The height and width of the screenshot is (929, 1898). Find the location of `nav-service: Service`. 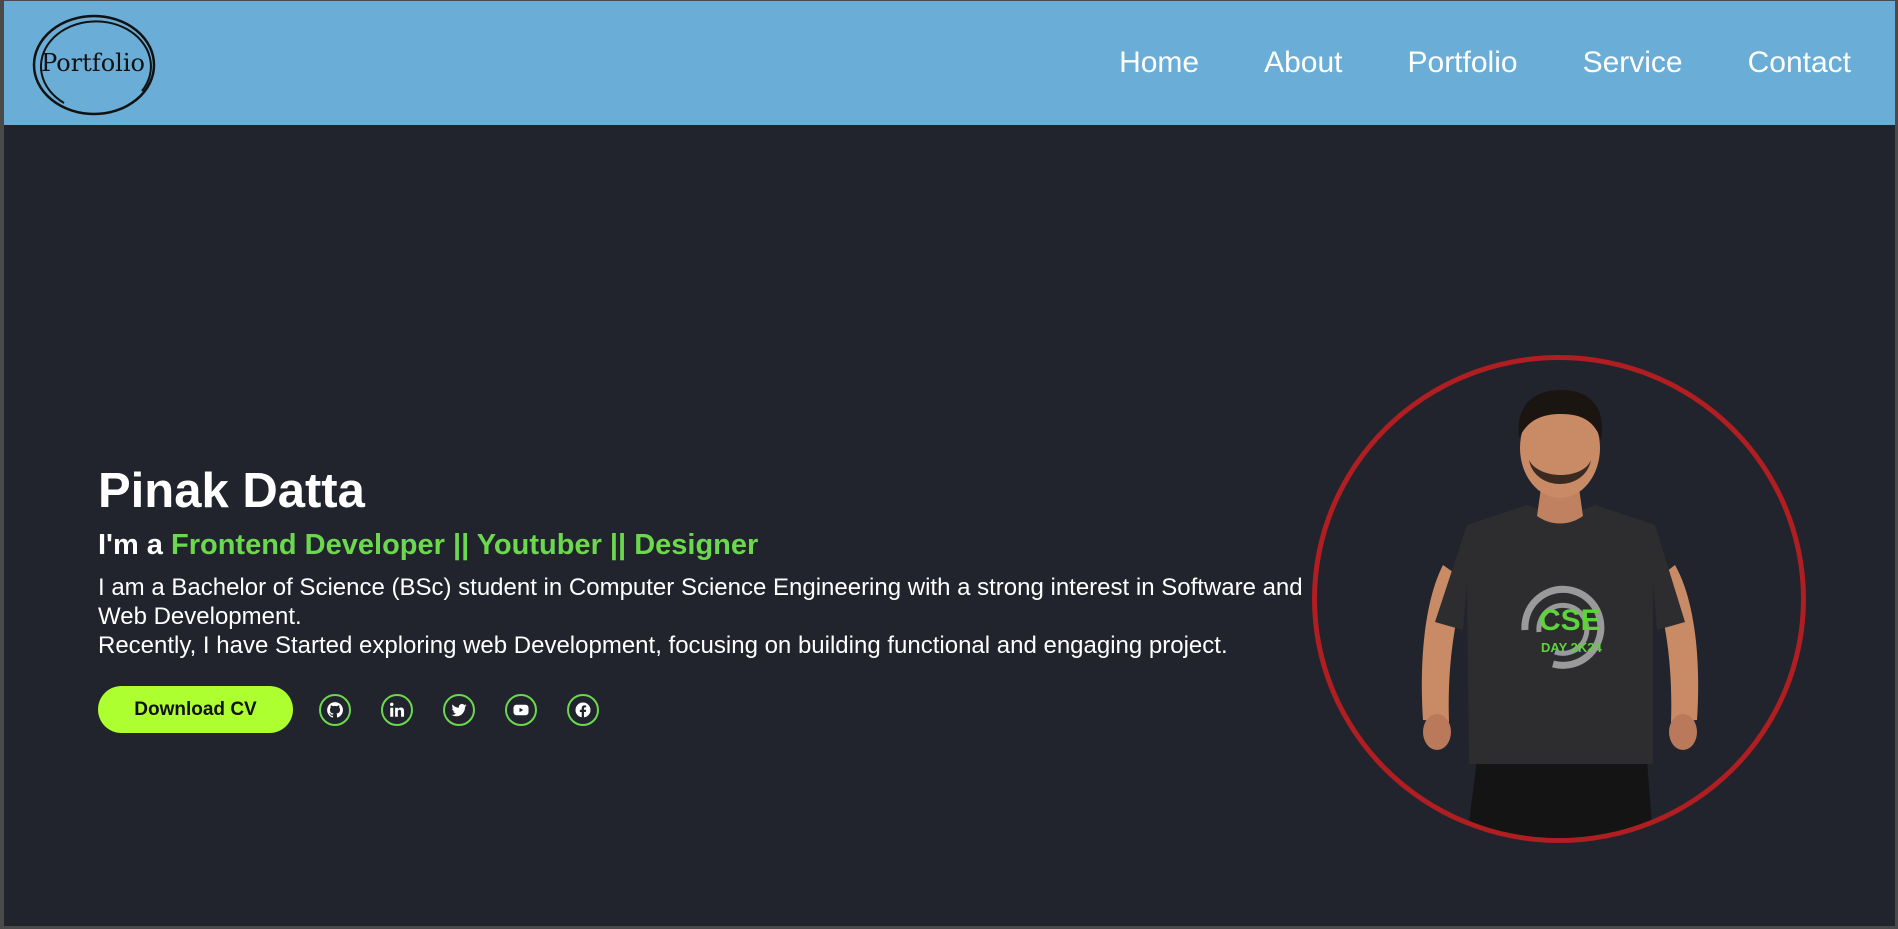

nav-service: Service is located at coordinates (1633, 63).